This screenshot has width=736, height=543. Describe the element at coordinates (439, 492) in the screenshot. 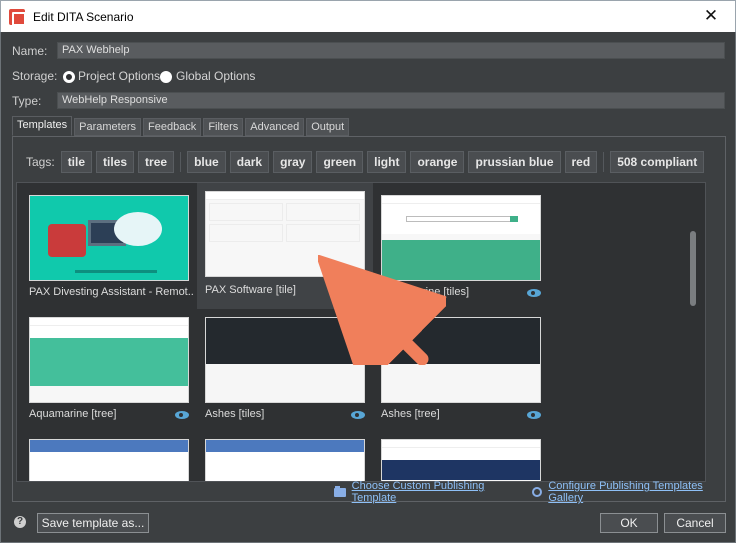

I see `choose-custom-template-link: Choose Custom Publishing Template` at that location.